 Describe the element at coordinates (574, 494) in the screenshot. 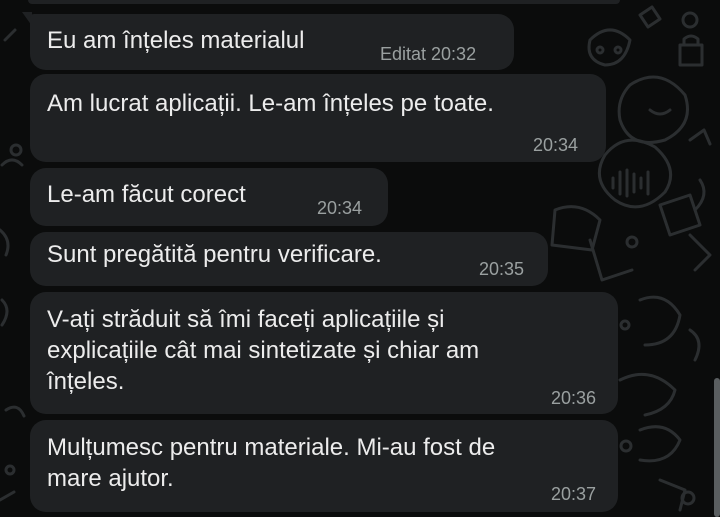

I see `message-timestamp: 20:37` at that location.